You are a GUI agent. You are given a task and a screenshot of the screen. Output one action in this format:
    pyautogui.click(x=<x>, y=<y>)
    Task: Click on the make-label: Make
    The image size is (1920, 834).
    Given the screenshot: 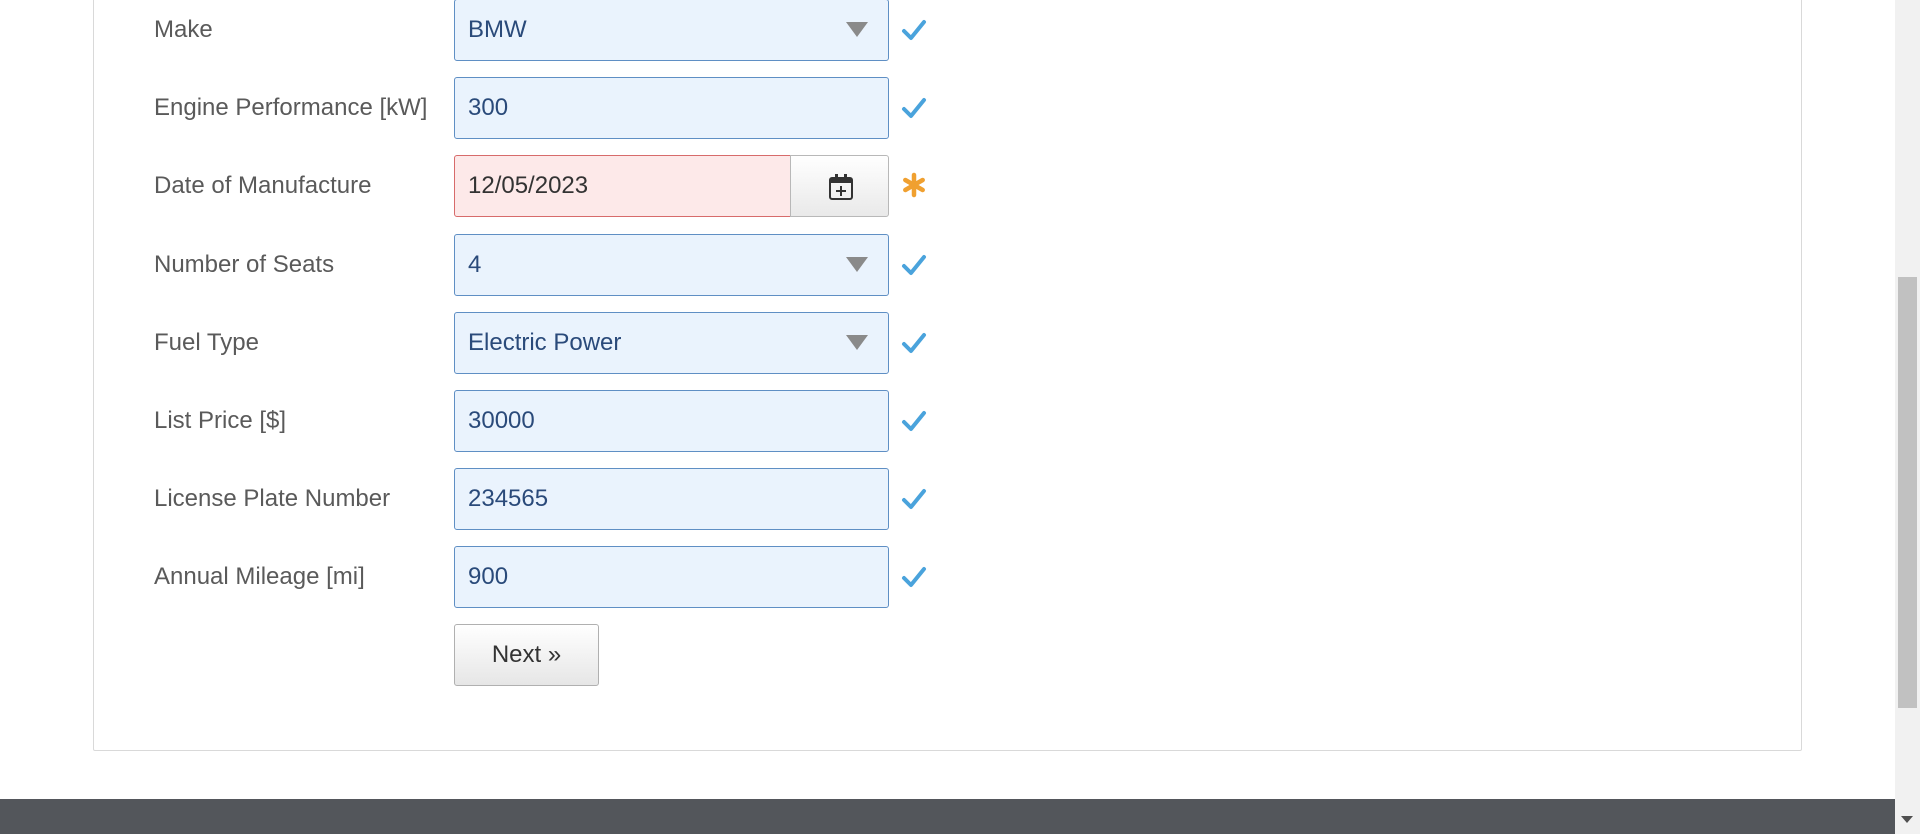 What is the action you would take?
    pyautogui.click(x=183, y=29)
    